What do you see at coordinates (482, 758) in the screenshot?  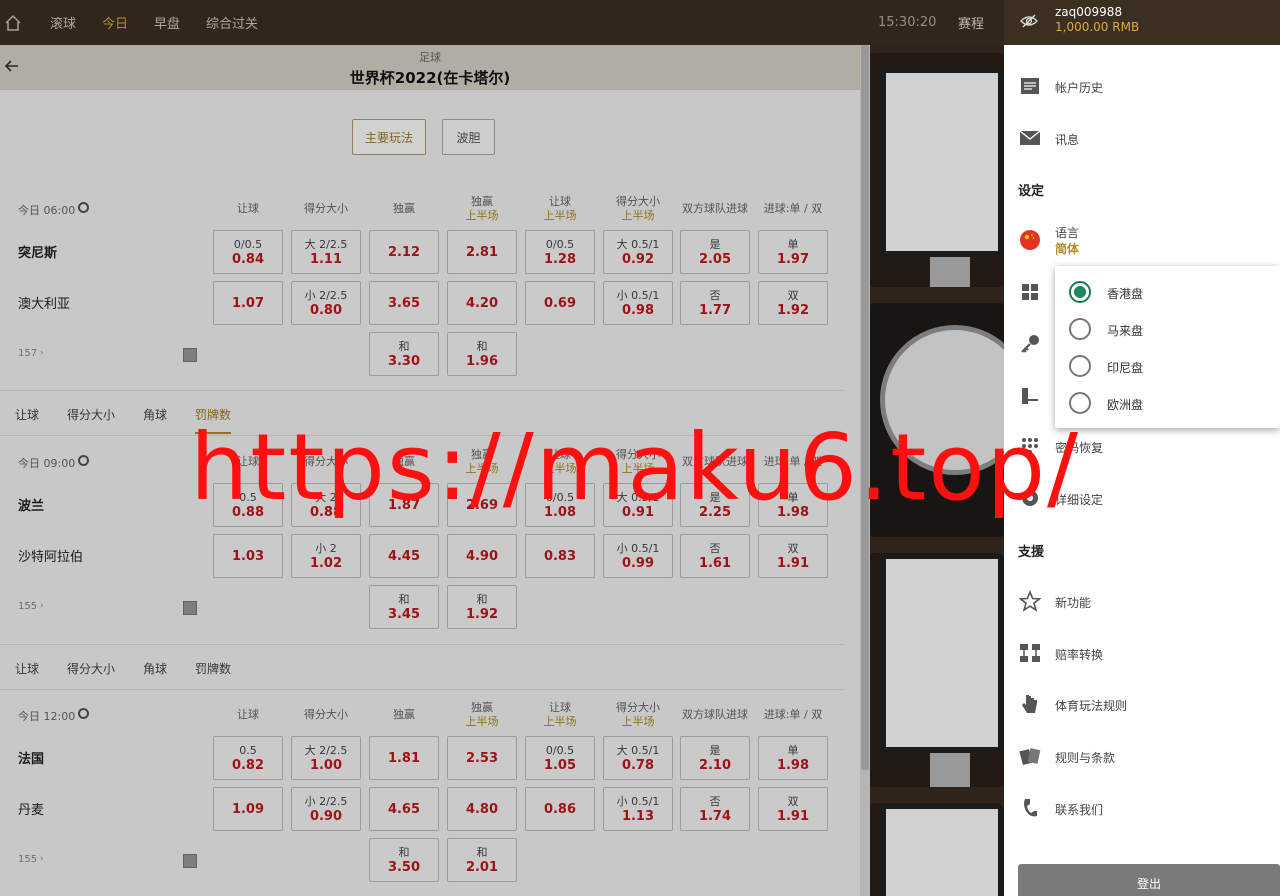 I see `odds-cell: 2.53` at bounding box center [482, 758].